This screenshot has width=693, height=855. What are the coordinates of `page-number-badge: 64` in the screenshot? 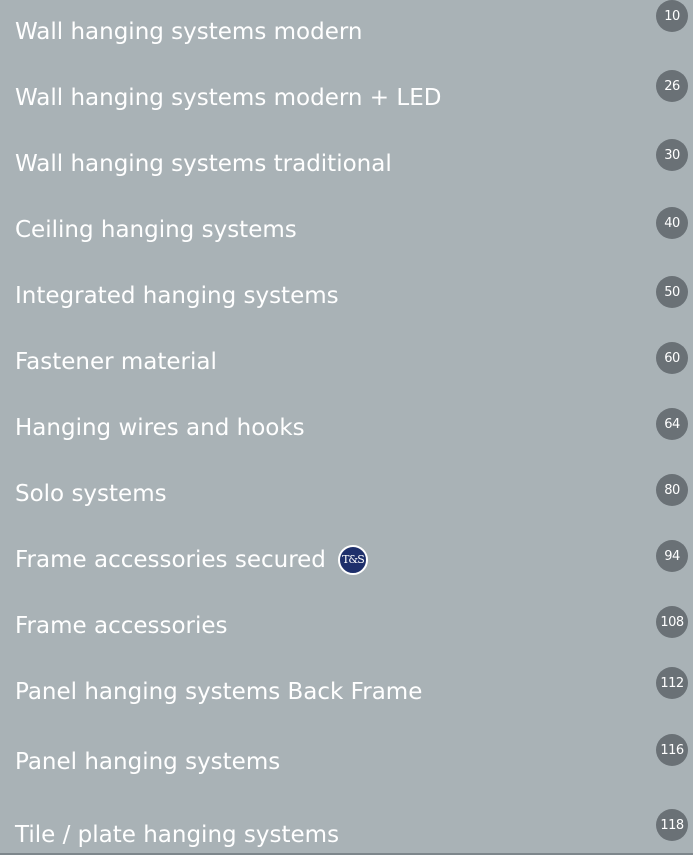 It's located at (672, 424).